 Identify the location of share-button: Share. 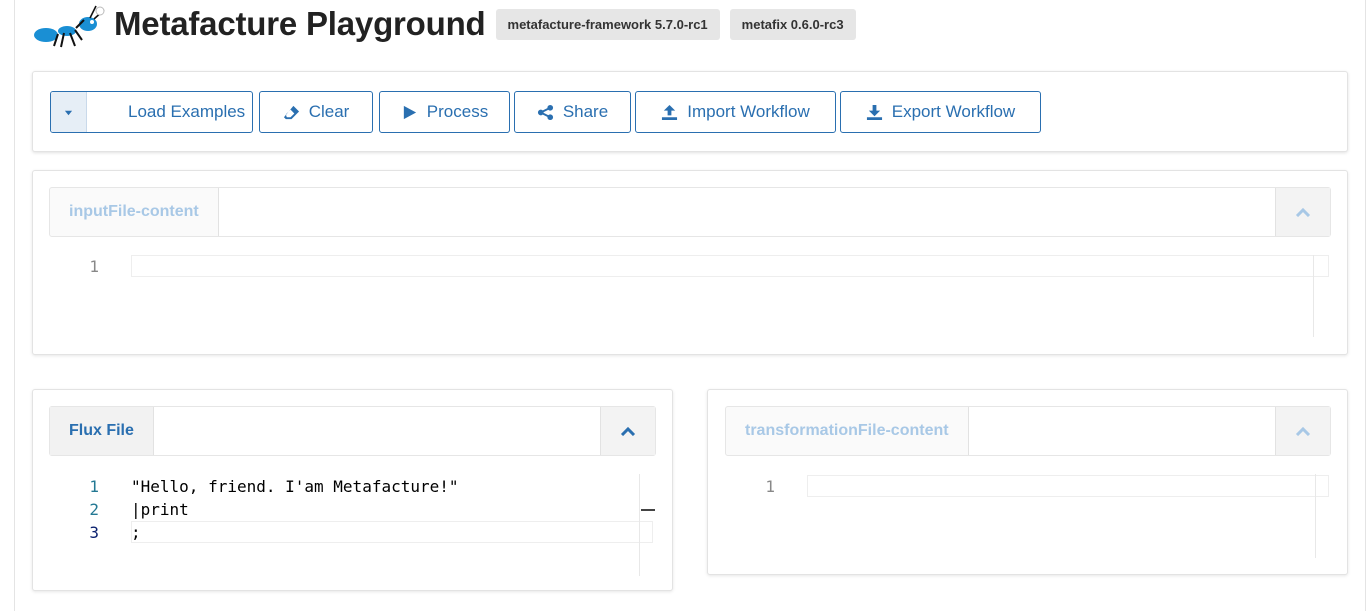
(572, 112).